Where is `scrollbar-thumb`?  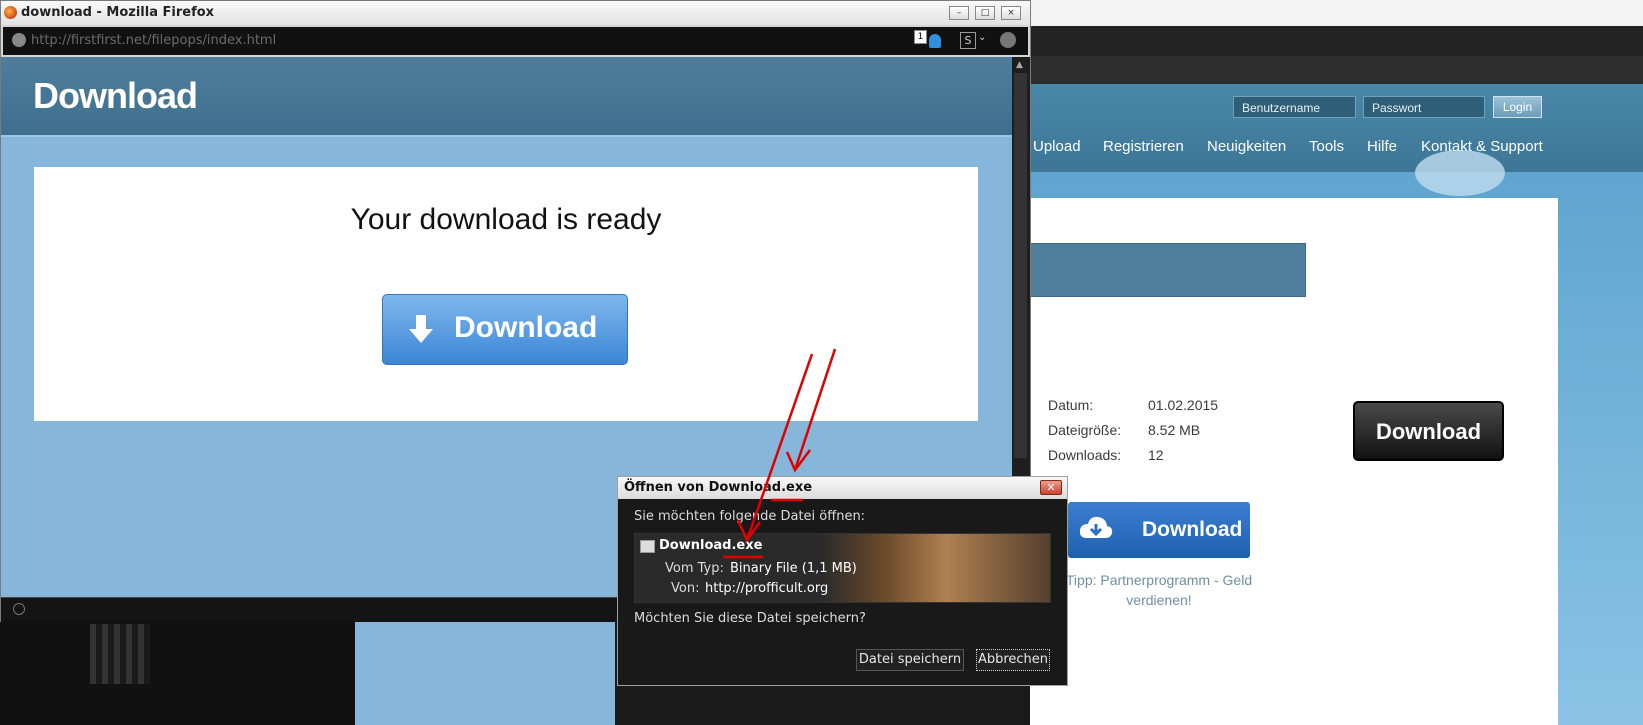
scrollbar-thumb is located at coordinates (1020, 265).